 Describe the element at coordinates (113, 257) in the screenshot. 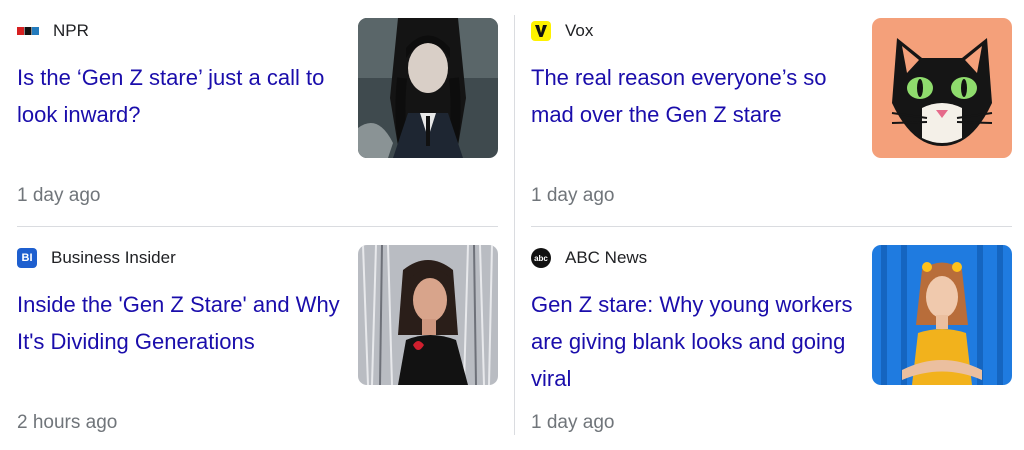

I see `source-name: Business Insider` at that location.